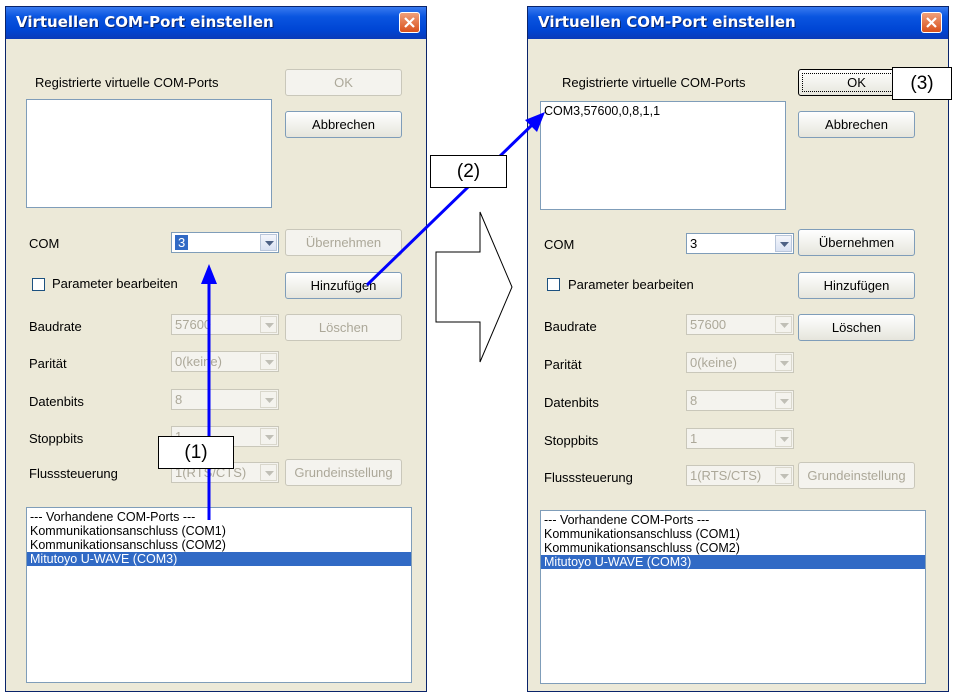  I want to click on annotation-step-3: (3), so click(922, 83).